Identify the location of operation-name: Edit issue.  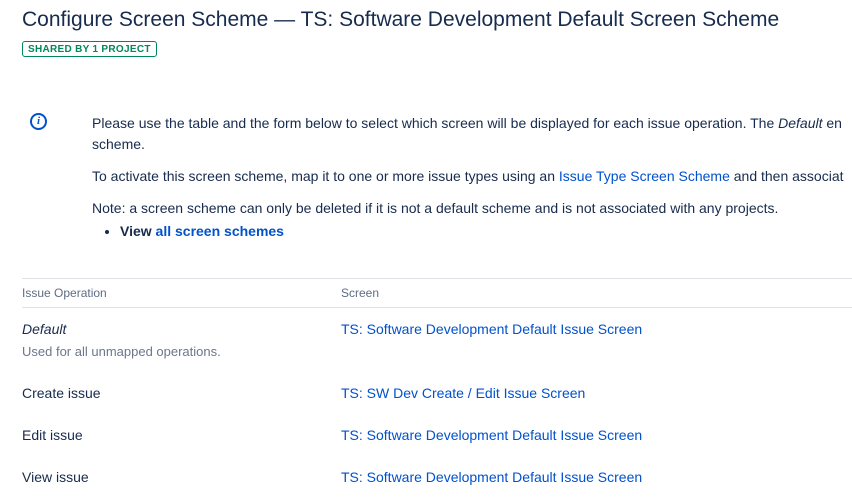
(52, 435).